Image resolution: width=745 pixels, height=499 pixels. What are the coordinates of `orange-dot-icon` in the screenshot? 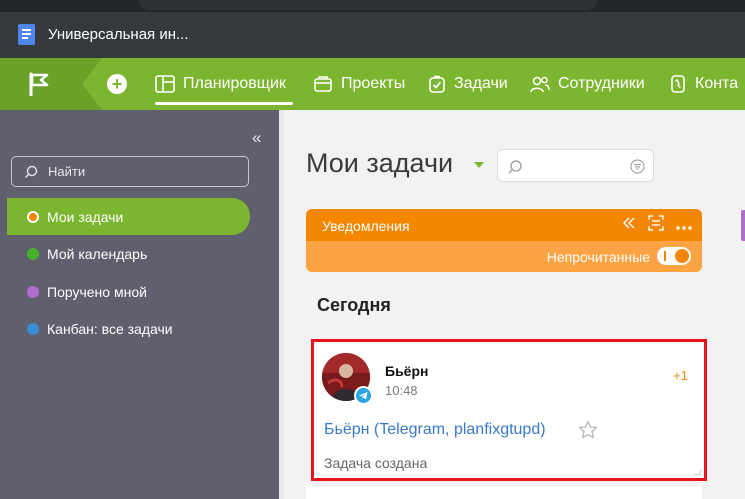 It's located at (33, 216).